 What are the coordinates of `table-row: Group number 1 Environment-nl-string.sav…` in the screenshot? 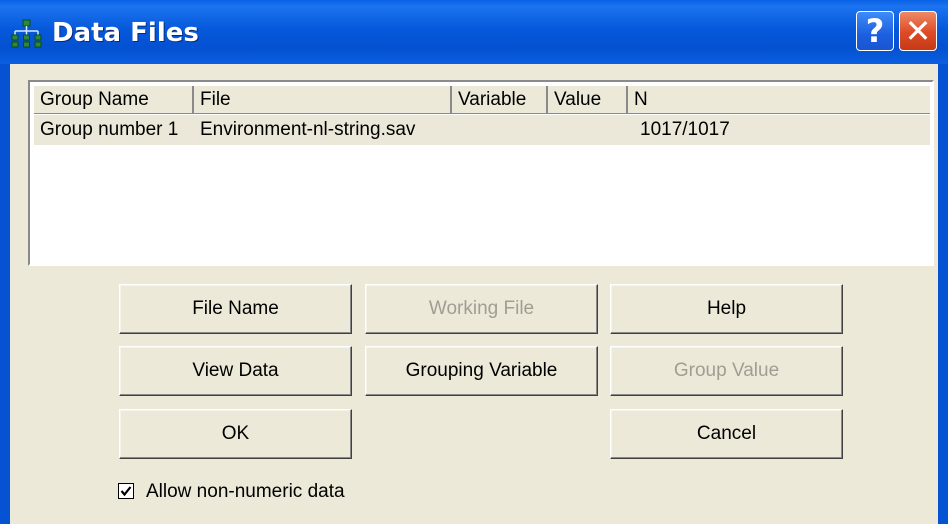 It's located at (482, 130).